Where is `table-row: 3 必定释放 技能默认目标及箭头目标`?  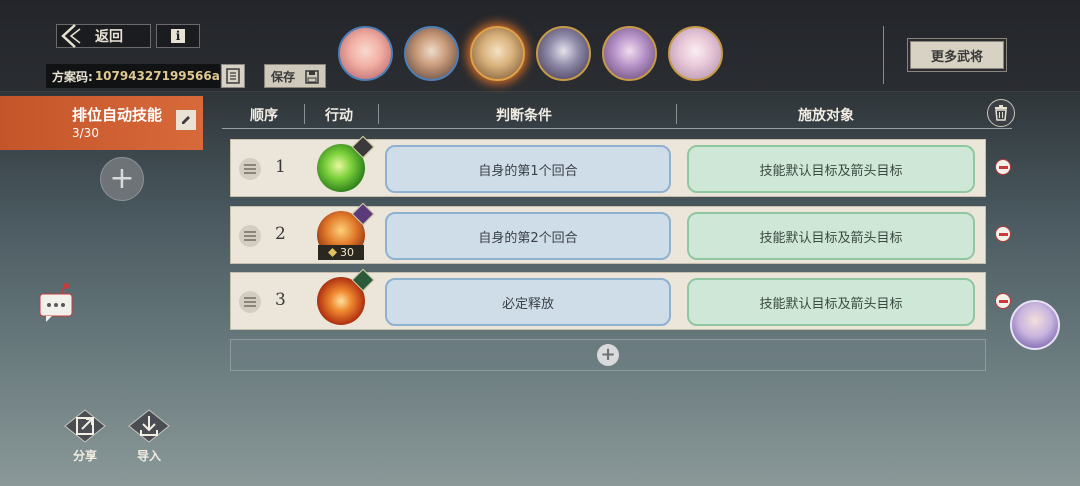 table-row: 3 必定释放 技能默认目标及箭头目标 is located at coordinates (608, 299).